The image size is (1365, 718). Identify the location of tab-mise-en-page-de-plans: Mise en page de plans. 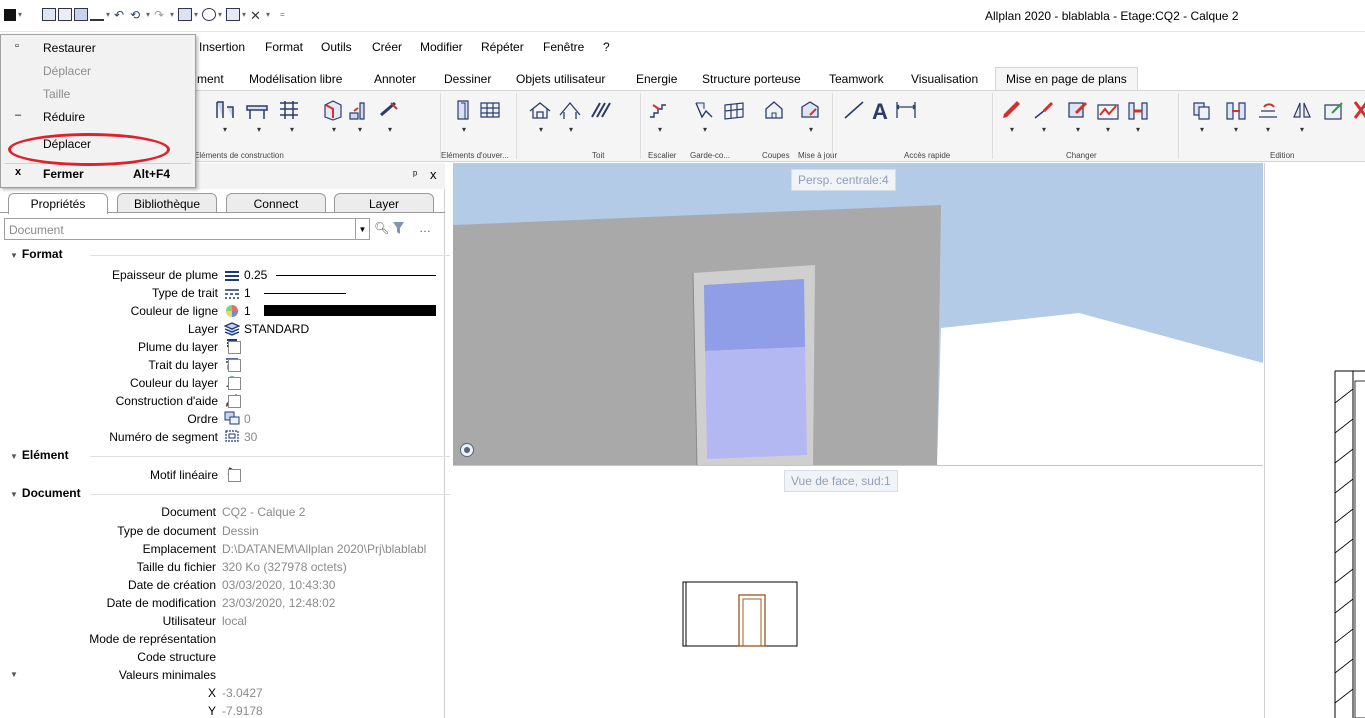
(1066, 78).